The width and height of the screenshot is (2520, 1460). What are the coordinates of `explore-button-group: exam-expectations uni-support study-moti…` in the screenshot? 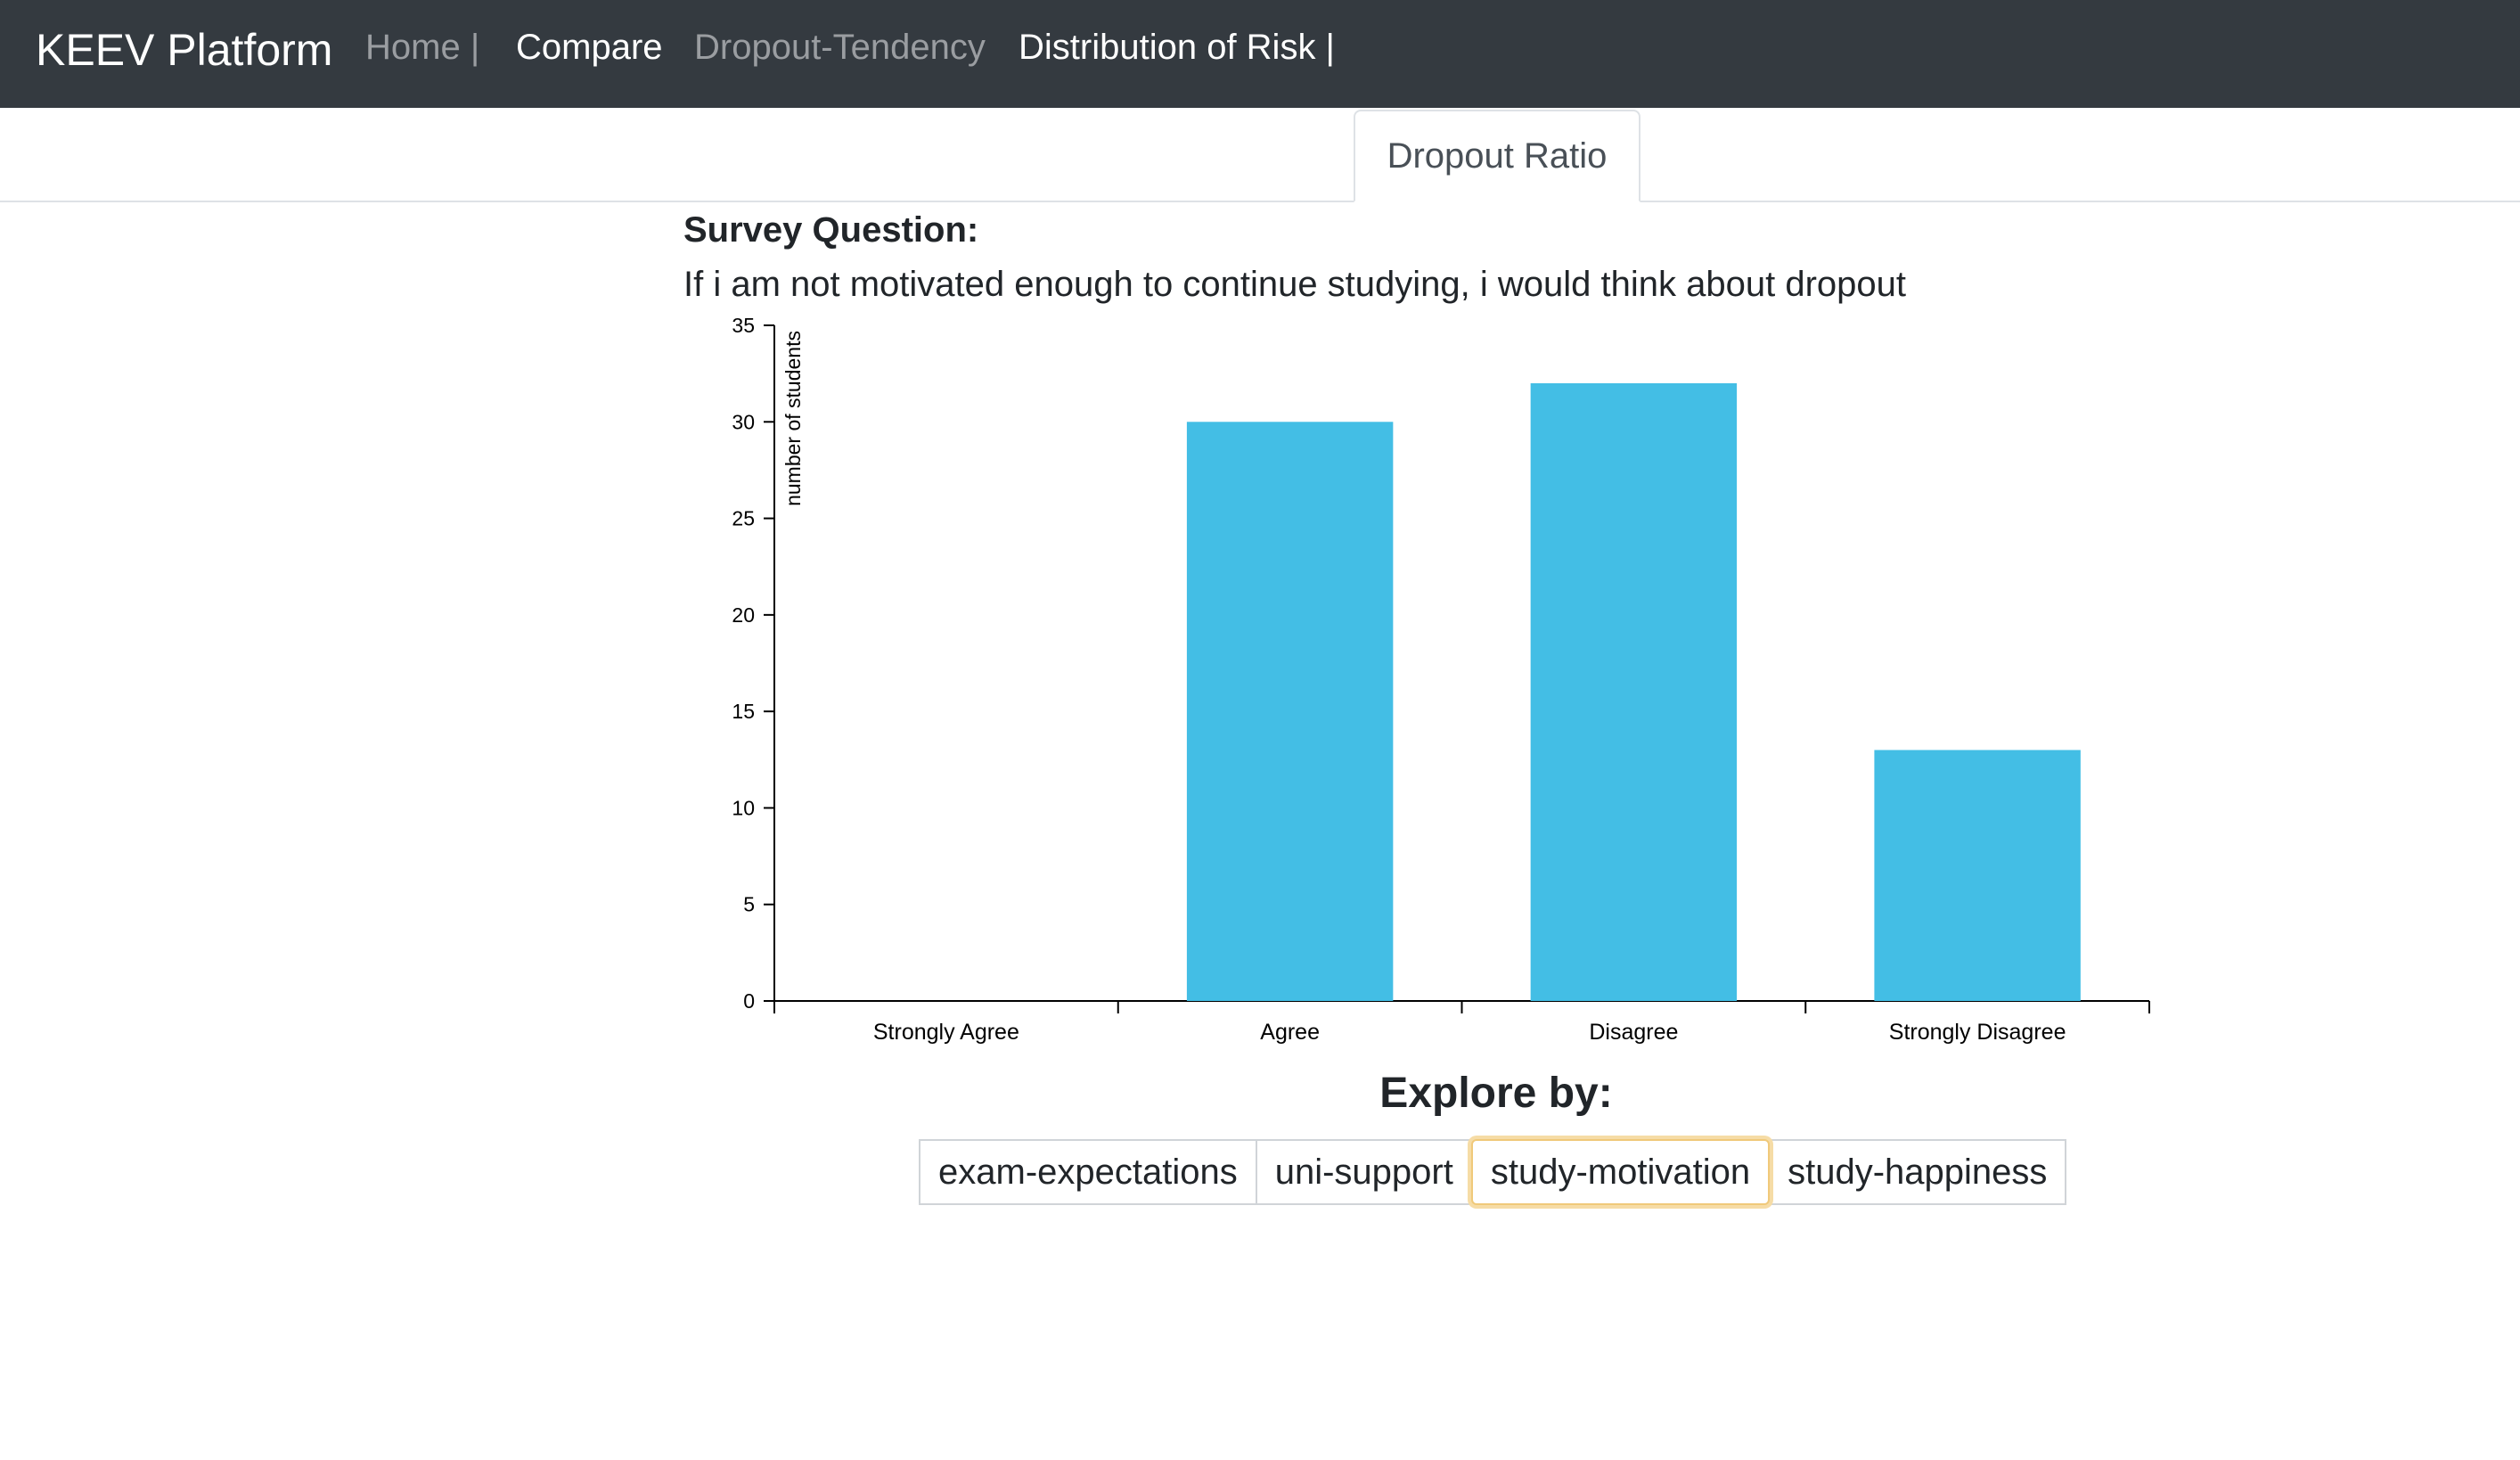 It's located at (1493, 1172).